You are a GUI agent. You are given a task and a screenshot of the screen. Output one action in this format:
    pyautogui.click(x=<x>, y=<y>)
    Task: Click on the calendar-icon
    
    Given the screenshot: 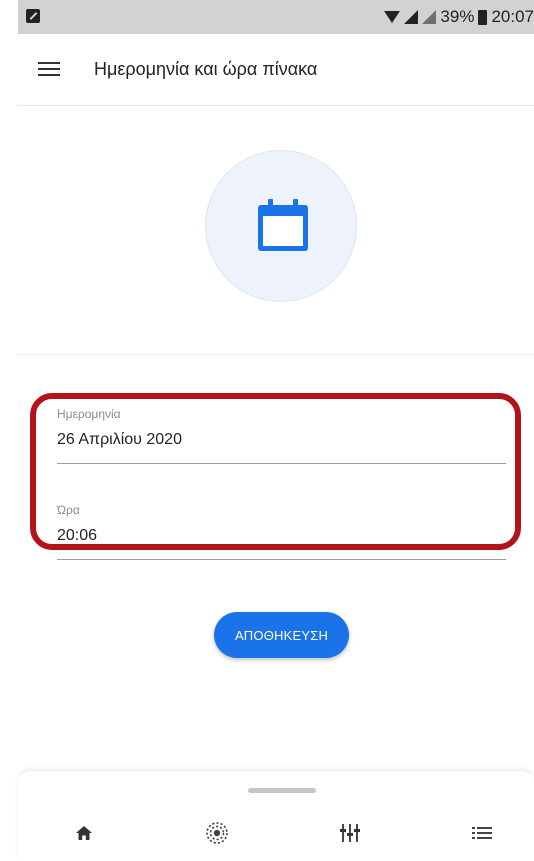 What is the action you would take?
    pyautogui.click(x=283, y=225)
    